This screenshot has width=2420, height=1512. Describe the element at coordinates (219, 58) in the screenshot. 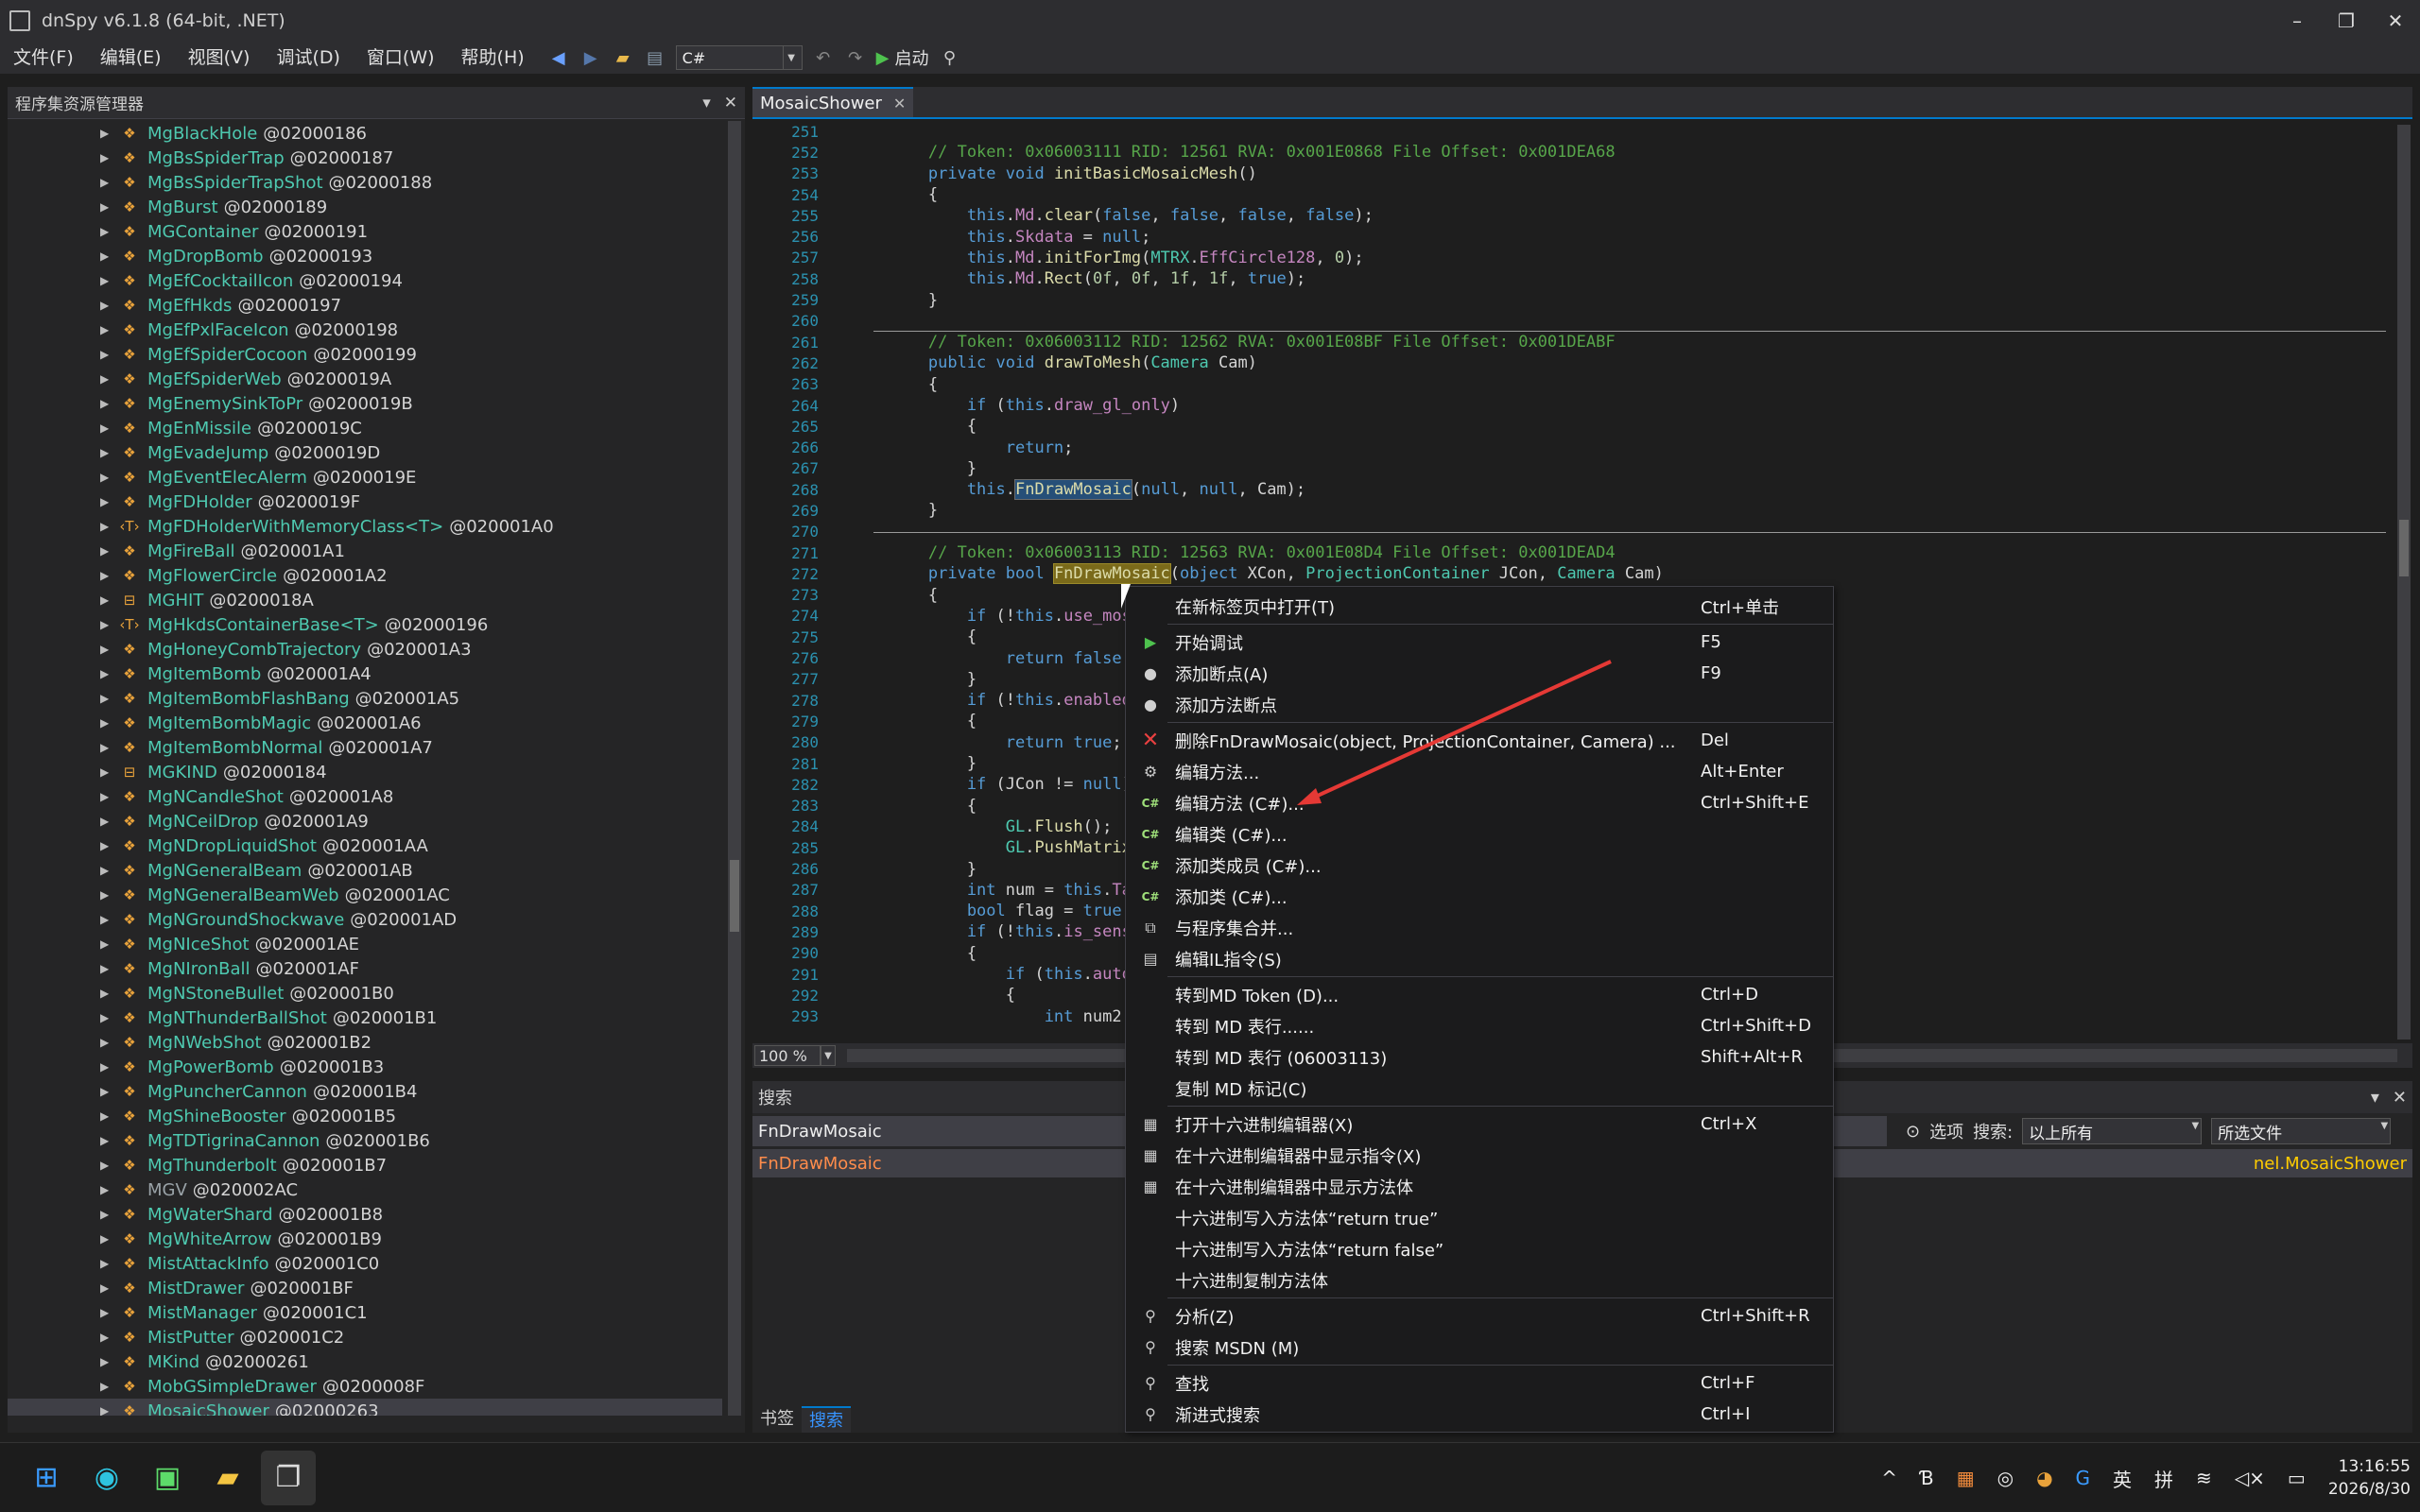

I see `menu-view: 视图(V)` at that location.